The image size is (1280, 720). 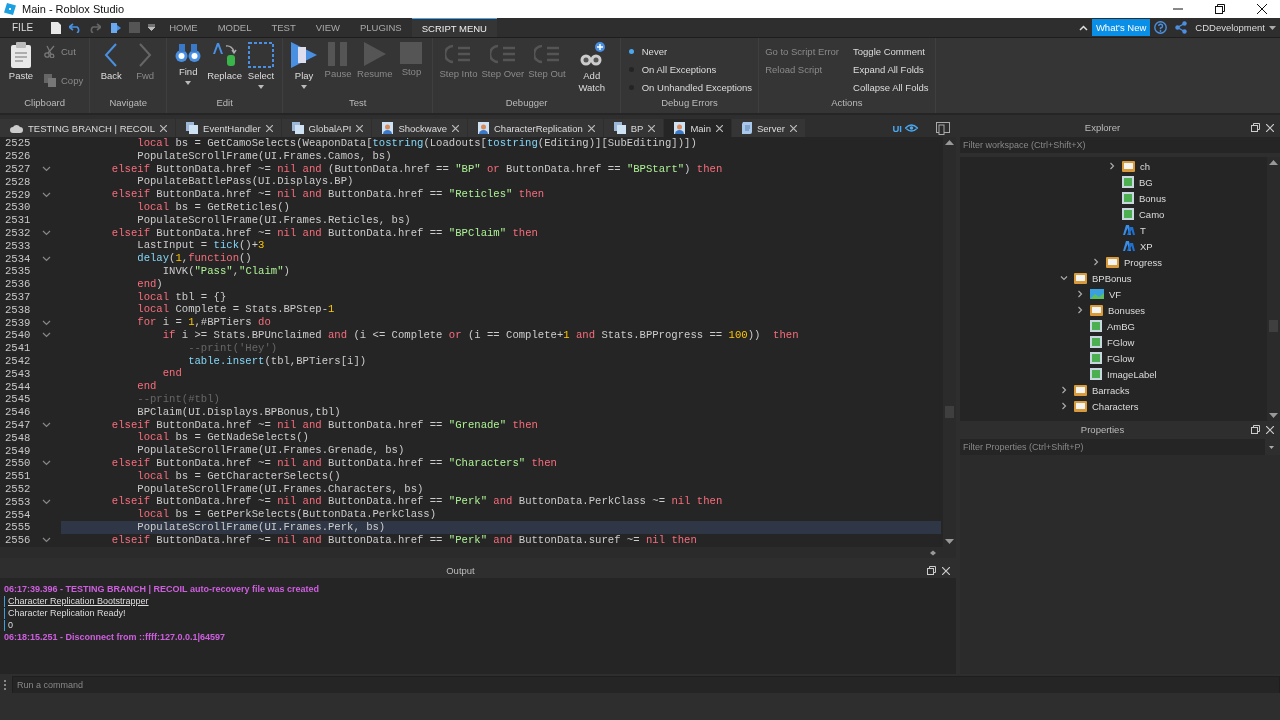 I want to click on ribbon-tab: TEST, so click(x=283, y=27).